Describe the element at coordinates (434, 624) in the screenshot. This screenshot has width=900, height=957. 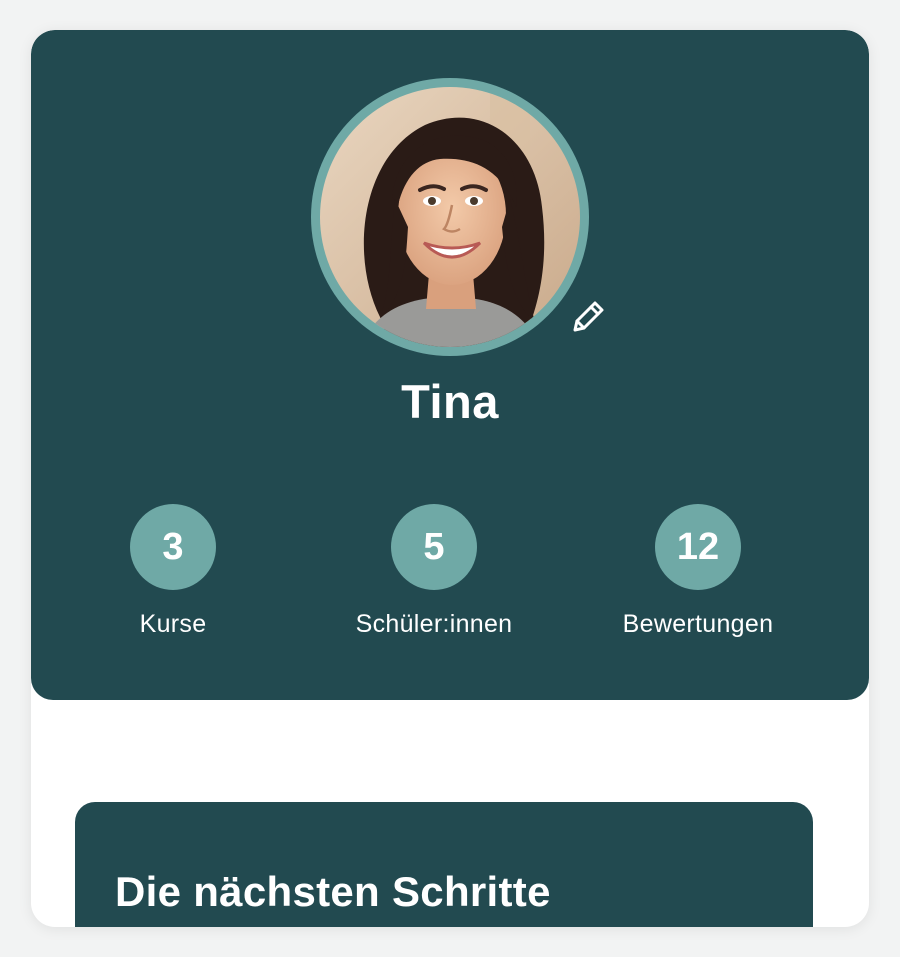
I see `stat-students-label: Schüler:innen` at that location.